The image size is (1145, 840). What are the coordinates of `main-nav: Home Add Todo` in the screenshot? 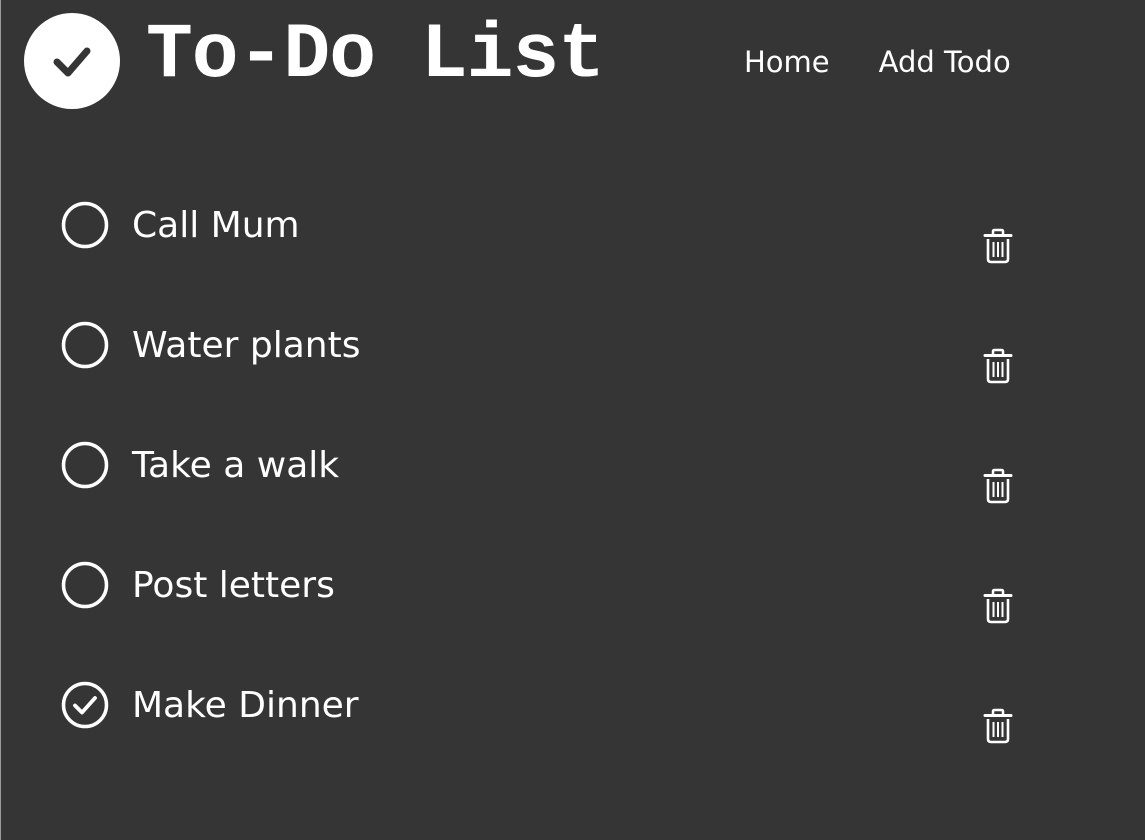 It's located at (877, 62).